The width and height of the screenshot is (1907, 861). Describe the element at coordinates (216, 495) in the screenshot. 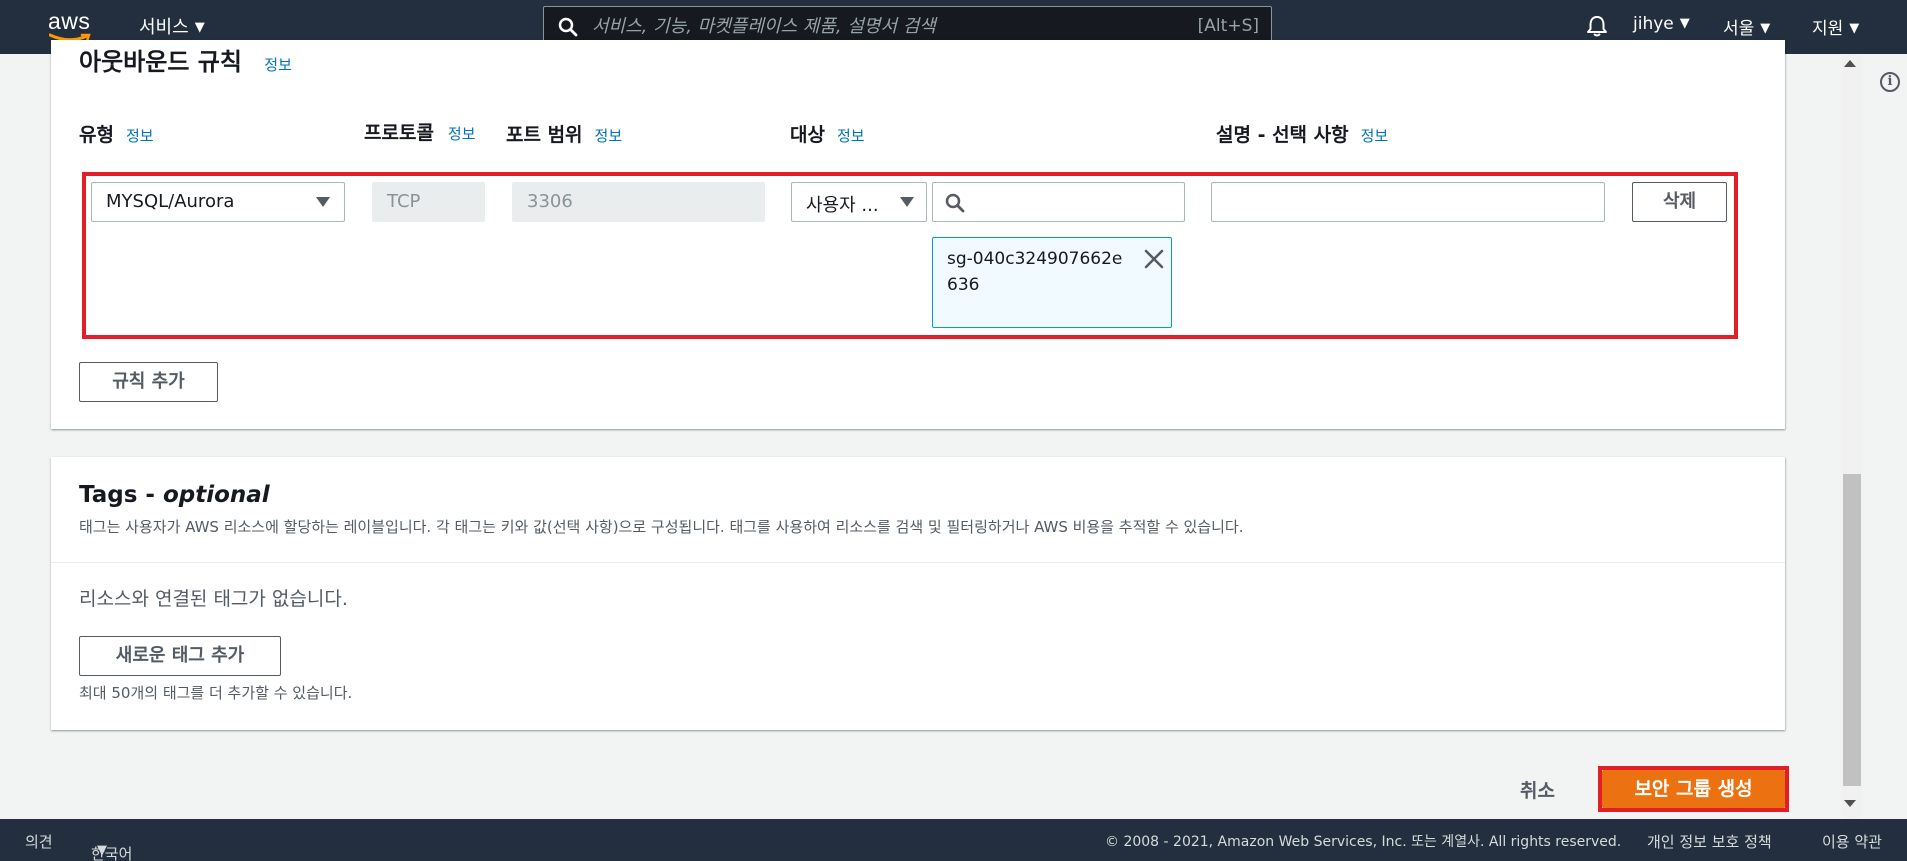

I see `tags-title-optional: optional` at that location.